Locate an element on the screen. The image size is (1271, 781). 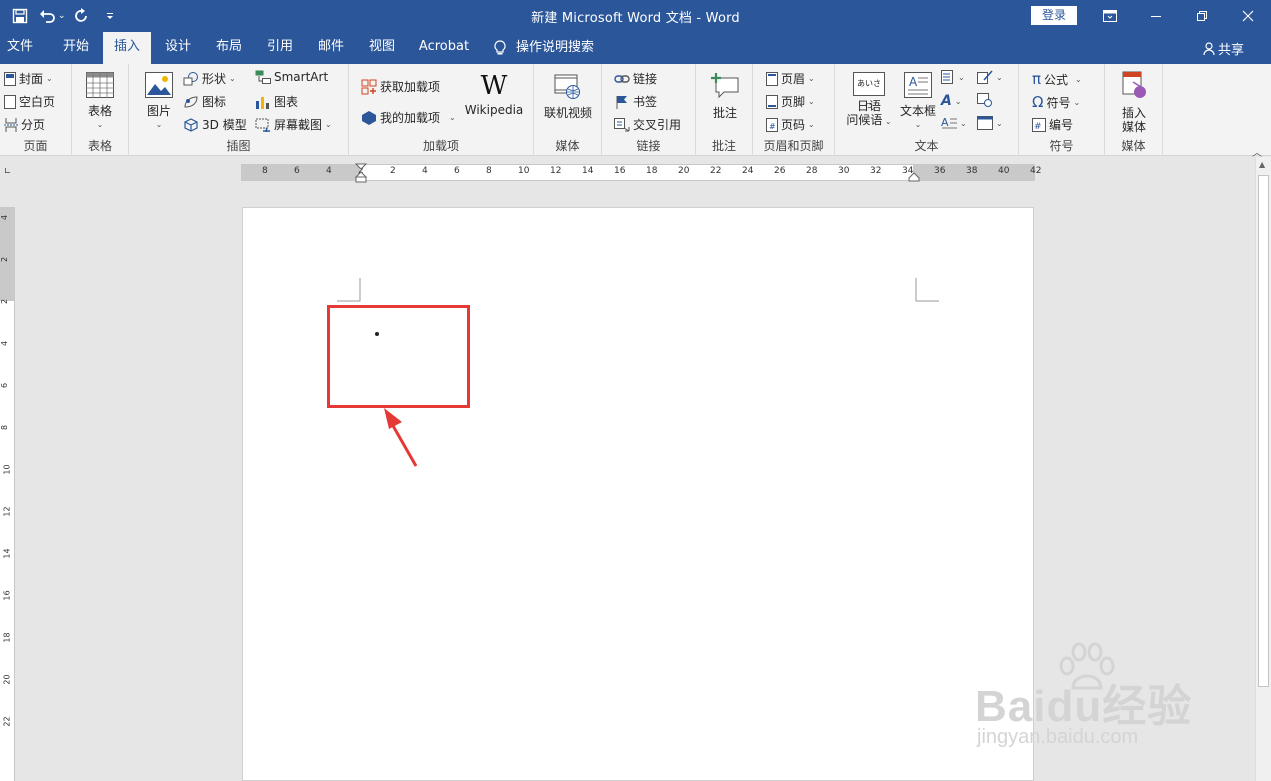
3d-models-button: 3D 模型 is located at coordinates (215, 124).